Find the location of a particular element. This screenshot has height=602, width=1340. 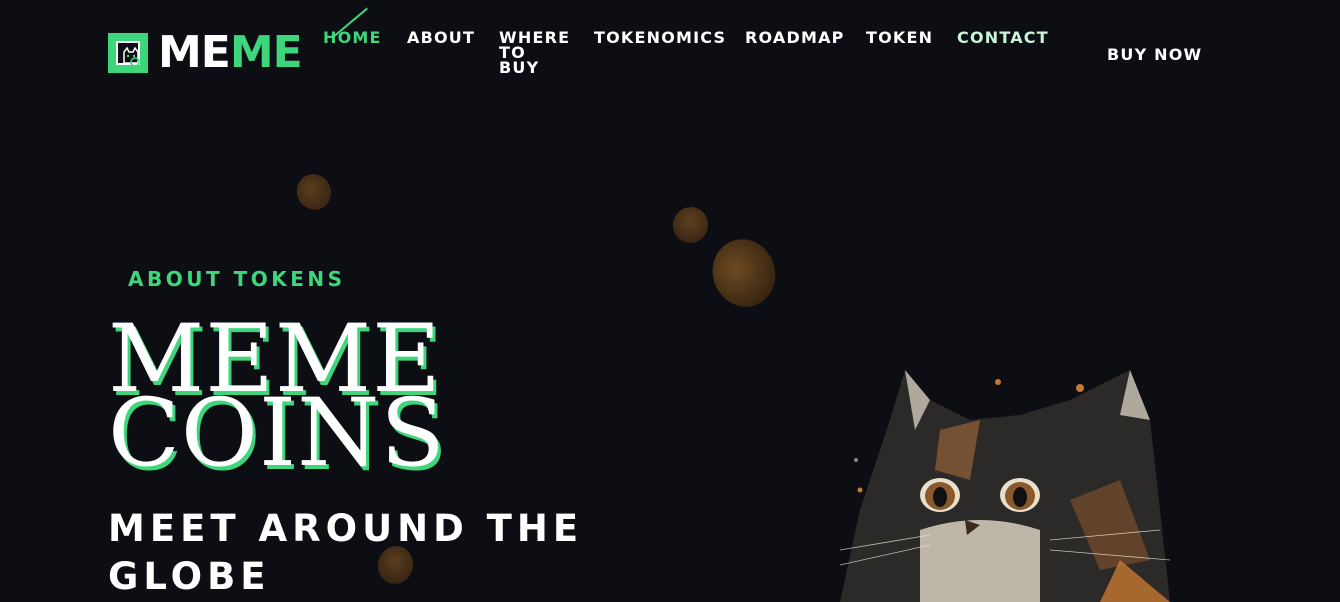

hero-title-line-2: COINS is located at coordinates (277, 433).